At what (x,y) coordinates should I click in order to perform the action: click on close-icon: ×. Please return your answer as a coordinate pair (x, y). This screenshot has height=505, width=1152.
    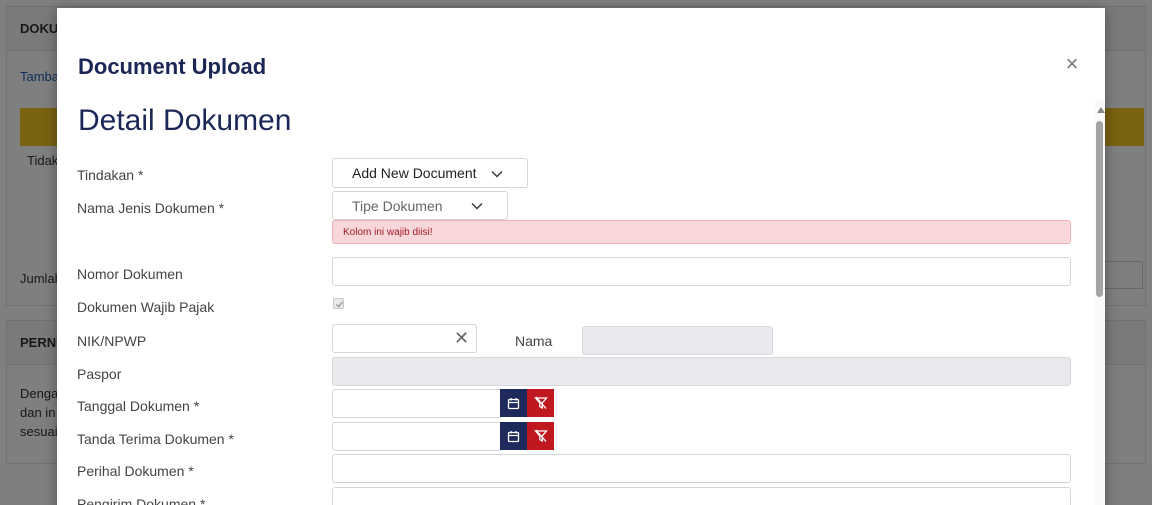
    Looking at the image, I should click on (1072, 64).